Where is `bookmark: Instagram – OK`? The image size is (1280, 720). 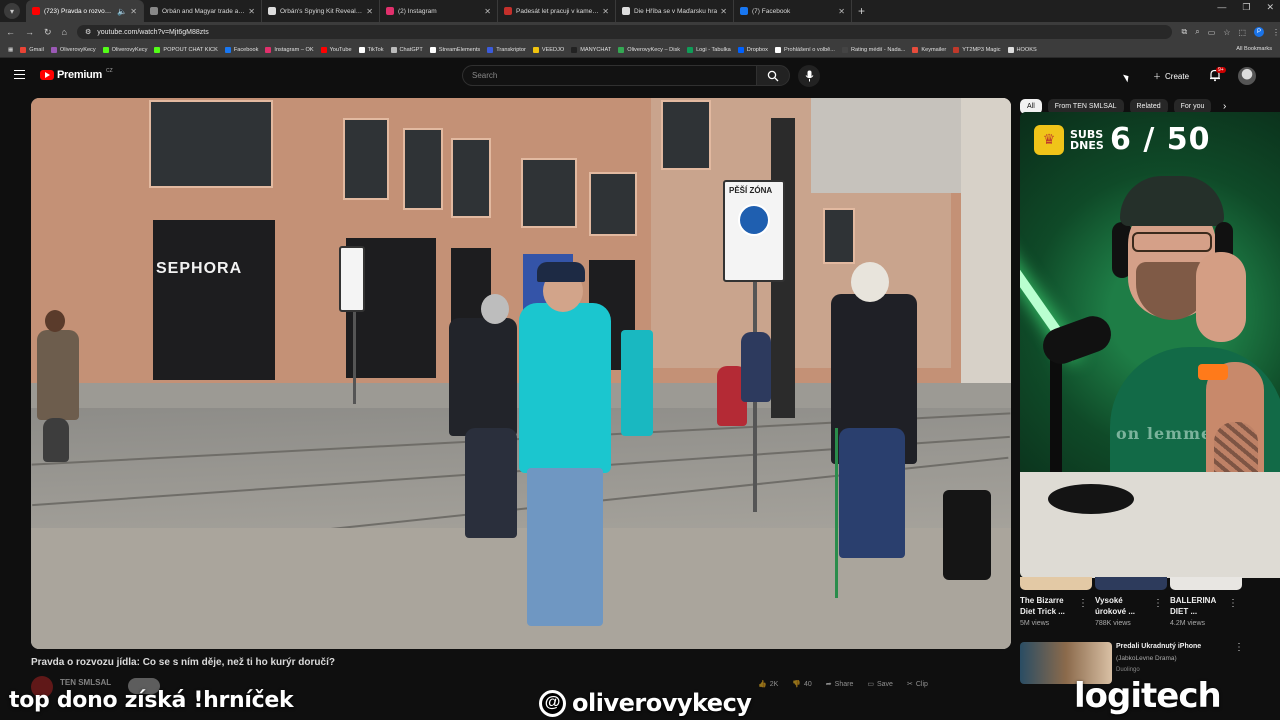
bookmark: Instagram – OK is located at coordinates (289, 49).